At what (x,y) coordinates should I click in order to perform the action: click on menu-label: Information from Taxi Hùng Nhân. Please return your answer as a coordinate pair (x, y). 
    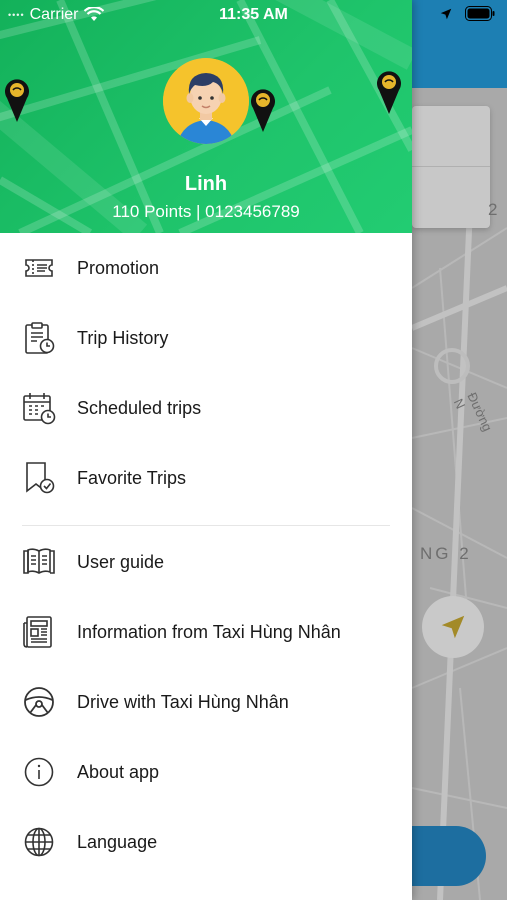
    Looking at the image, I should click on (209, 631).